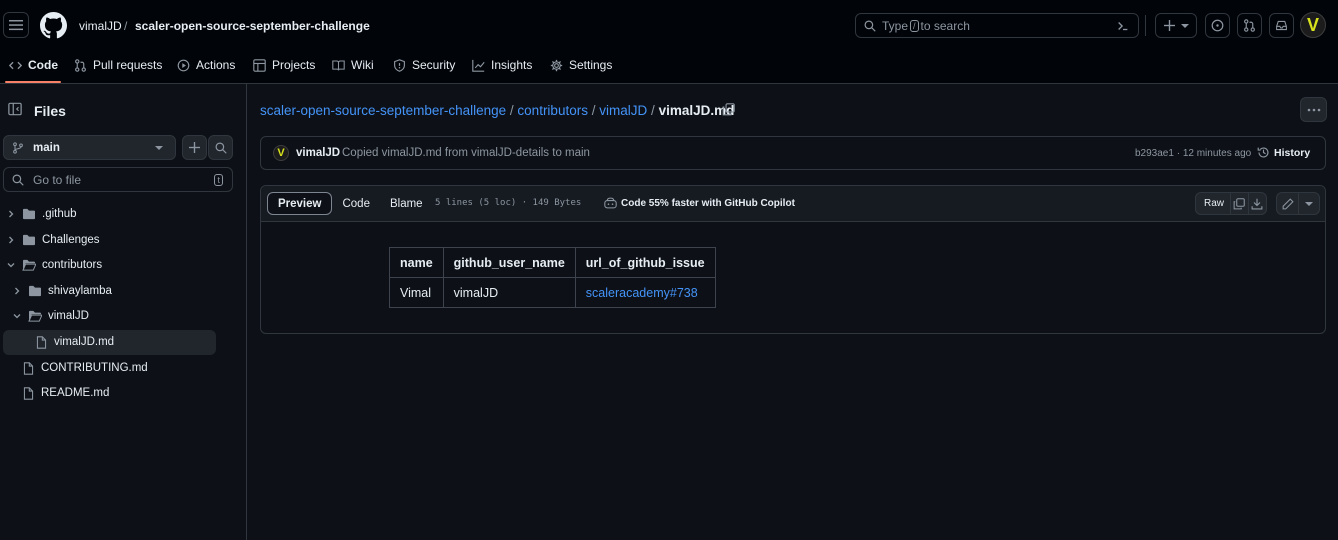 Image resolution: width=1338 pixels, height=540 pixels. Describe the element at coordinates (552, 292) in the screenshot. I see `table-row: Vimal vimalJD scaleracademy#738` at that location.